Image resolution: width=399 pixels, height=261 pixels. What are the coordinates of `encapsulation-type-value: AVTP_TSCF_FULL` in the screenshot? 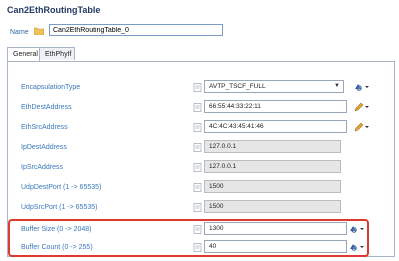 It's located at (237, 86).